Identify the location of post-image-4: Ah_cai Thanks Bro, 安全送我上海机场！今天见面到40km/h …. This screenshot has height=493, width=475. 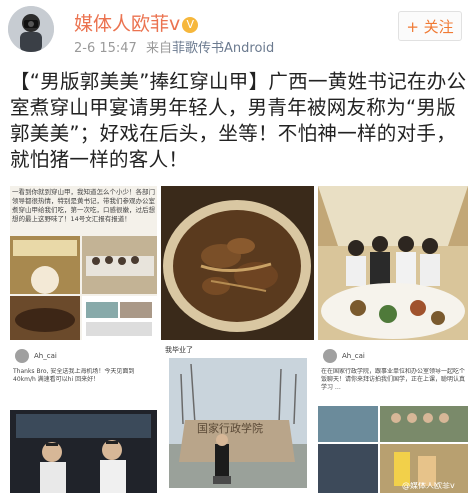
(83, 418).